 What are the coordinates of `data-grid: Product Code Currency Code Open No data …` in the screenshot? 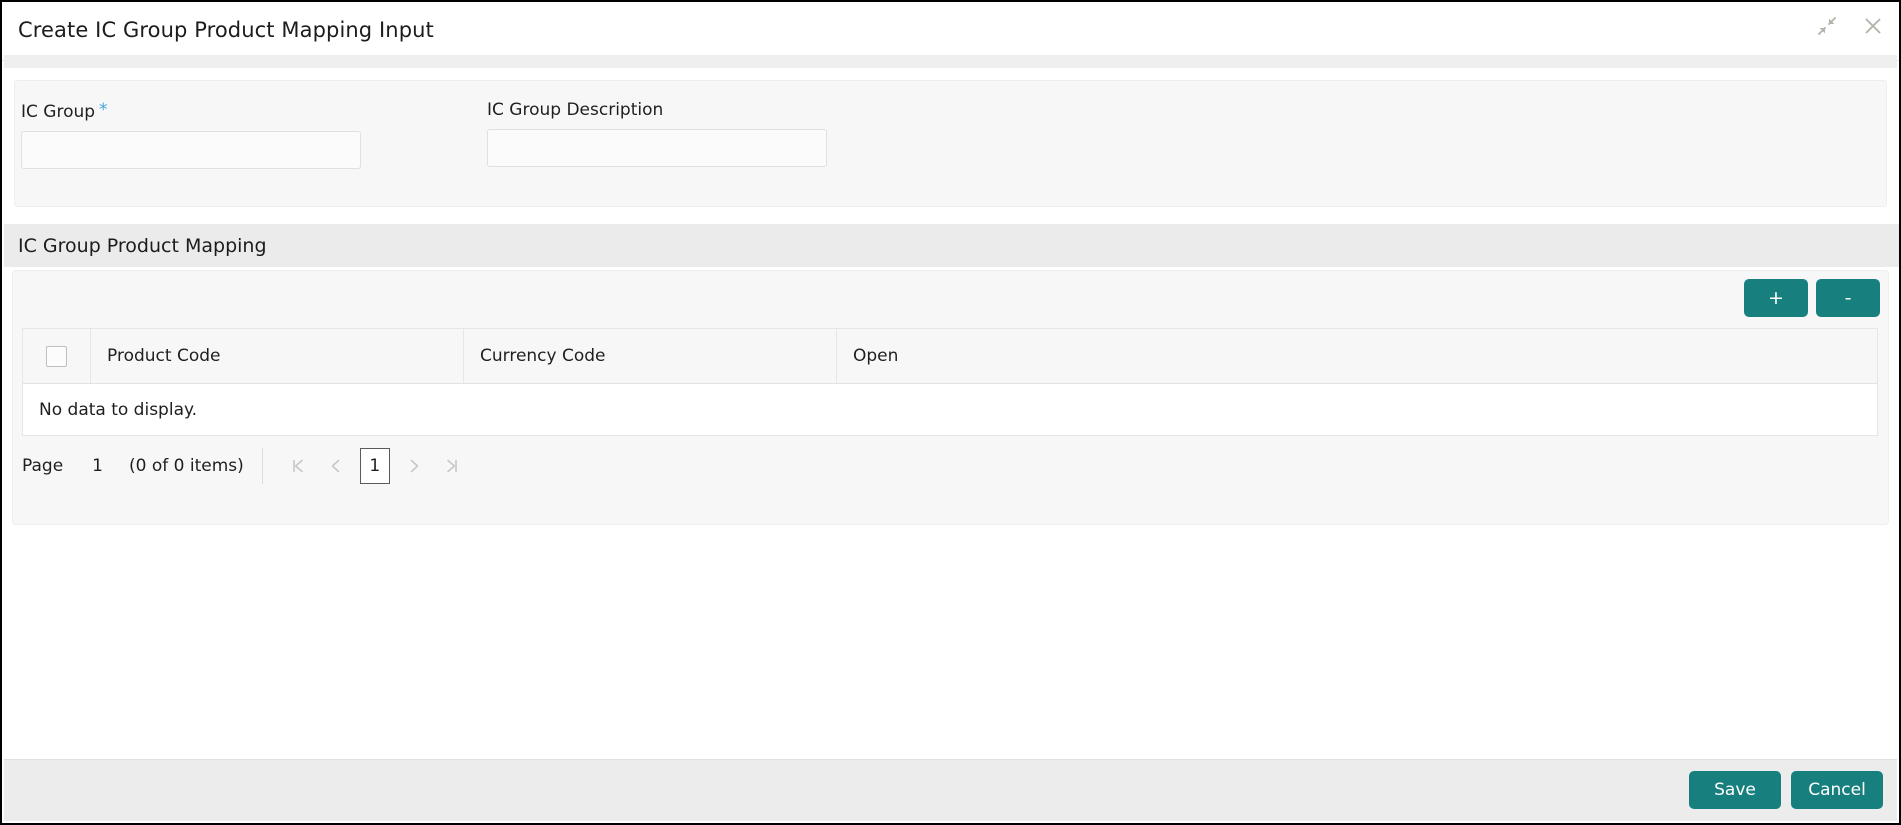 It's located at (950, 382).